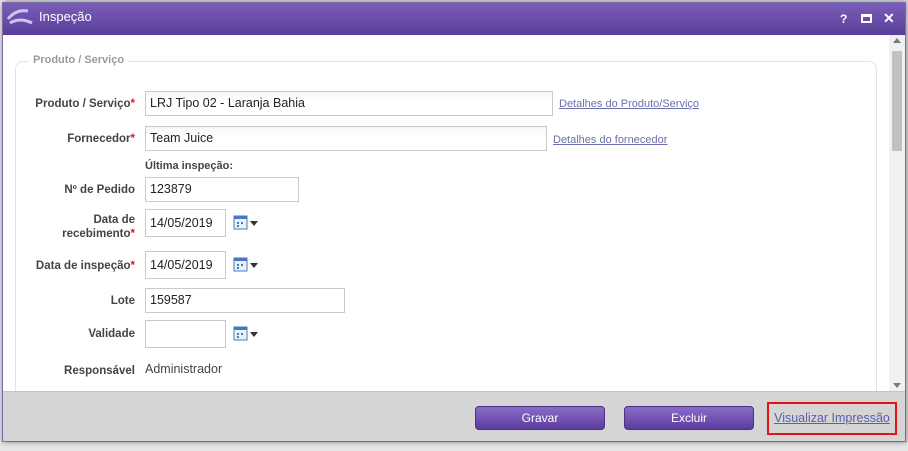 This screenshot has width=908, height=451. What do you see at coordinates (897, 40) in the screenshot?
I see `scroll-up-icon` at bounding box center [897, 40].